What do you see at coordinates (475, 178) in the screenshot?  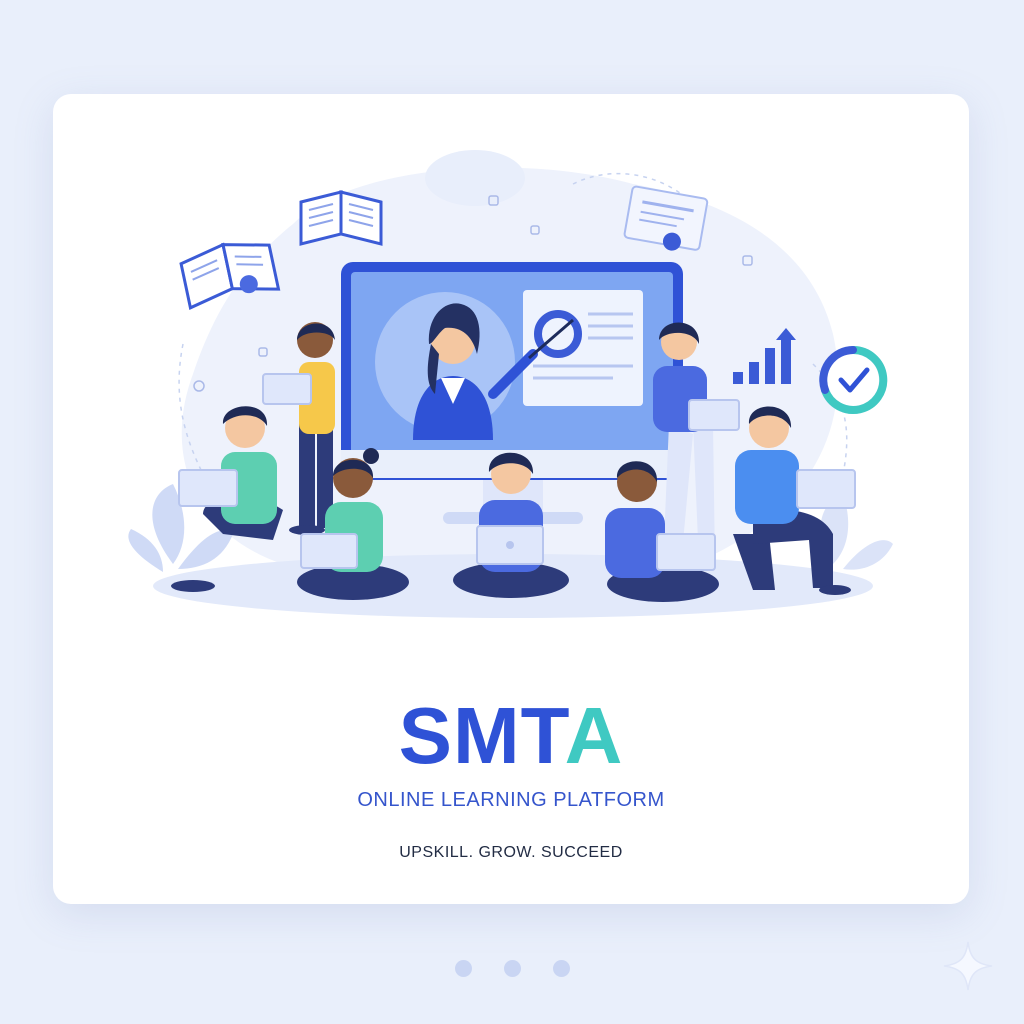 I see `background-blob` at bounding box center [475, 178].